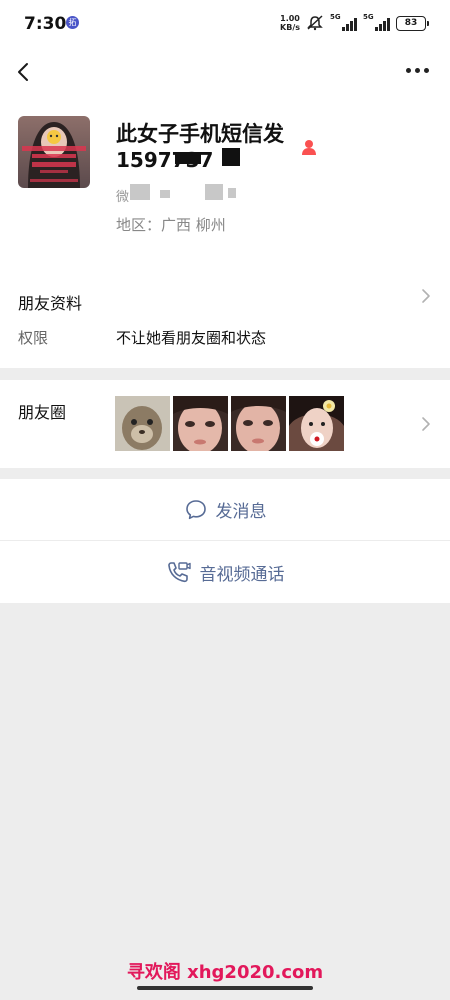 The image size is (450, 1000). I want to click on notification-app-icon: 拓, so click(72, 22).